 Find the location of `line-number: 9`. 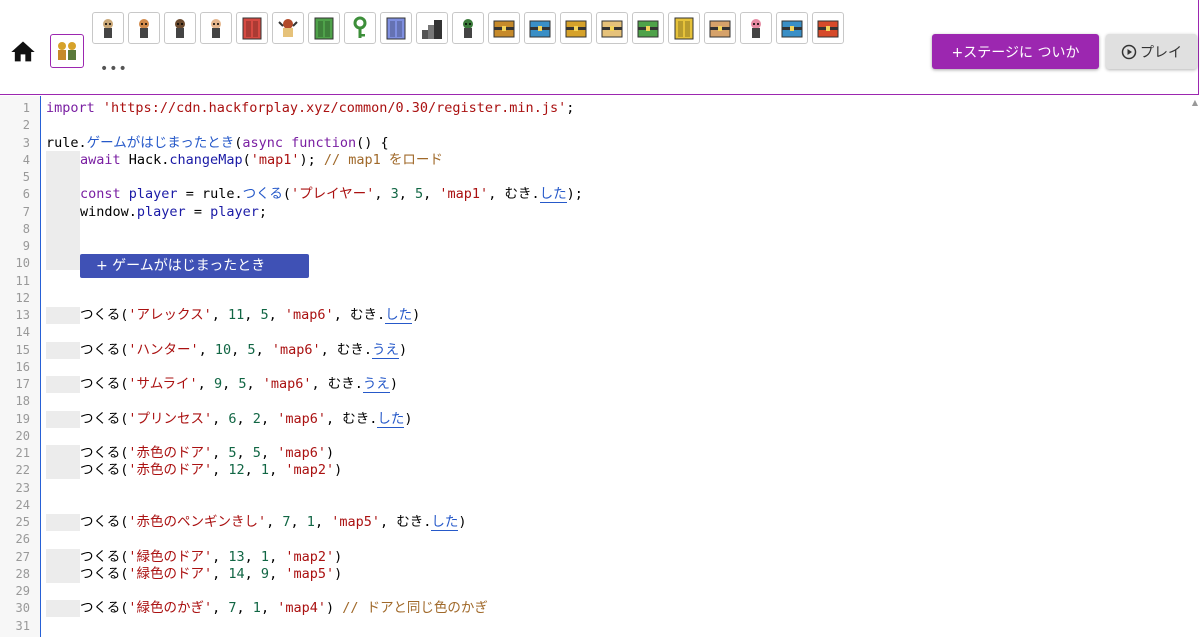

line-number: 9 is located at coordinates (26, 246).